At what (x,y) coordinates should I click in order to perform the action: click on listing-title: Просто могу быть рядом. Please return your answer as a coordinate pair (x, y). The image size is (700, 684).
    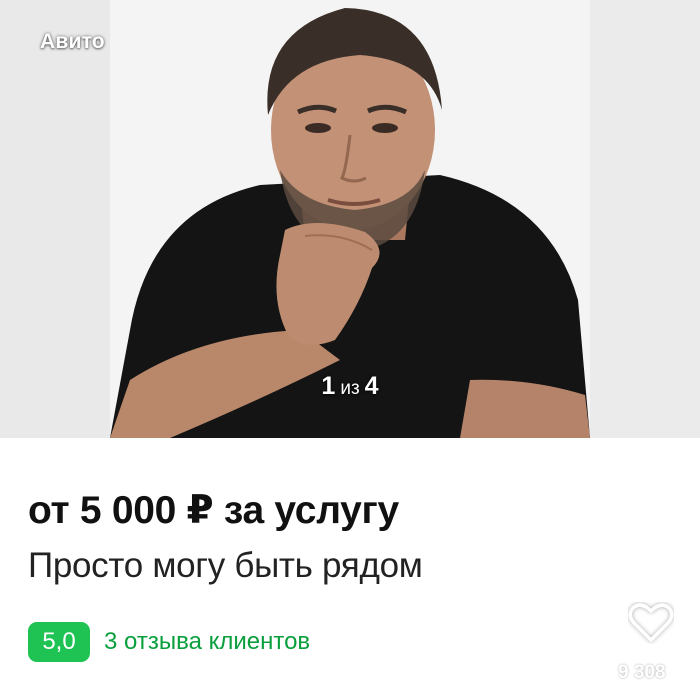
    Looking at the image, I should click on (225, 565).